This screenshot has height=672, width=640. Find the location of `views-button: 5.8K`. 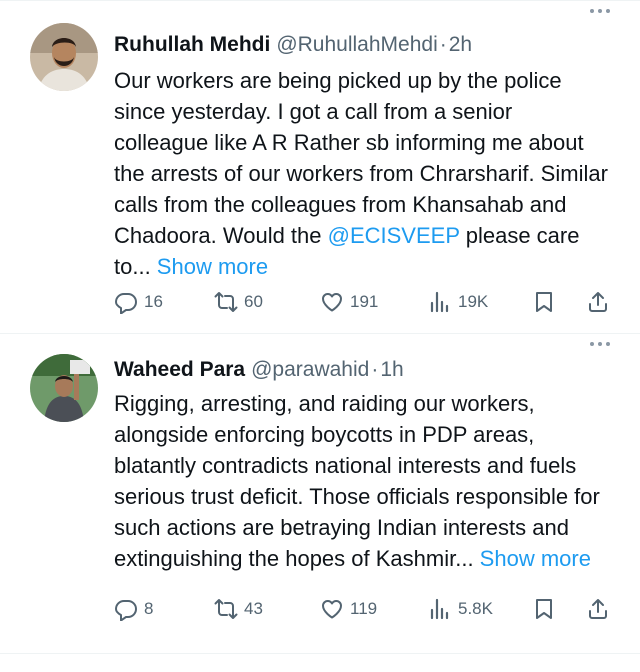

views-button: 5.8K is located at coordinates (480, 609).